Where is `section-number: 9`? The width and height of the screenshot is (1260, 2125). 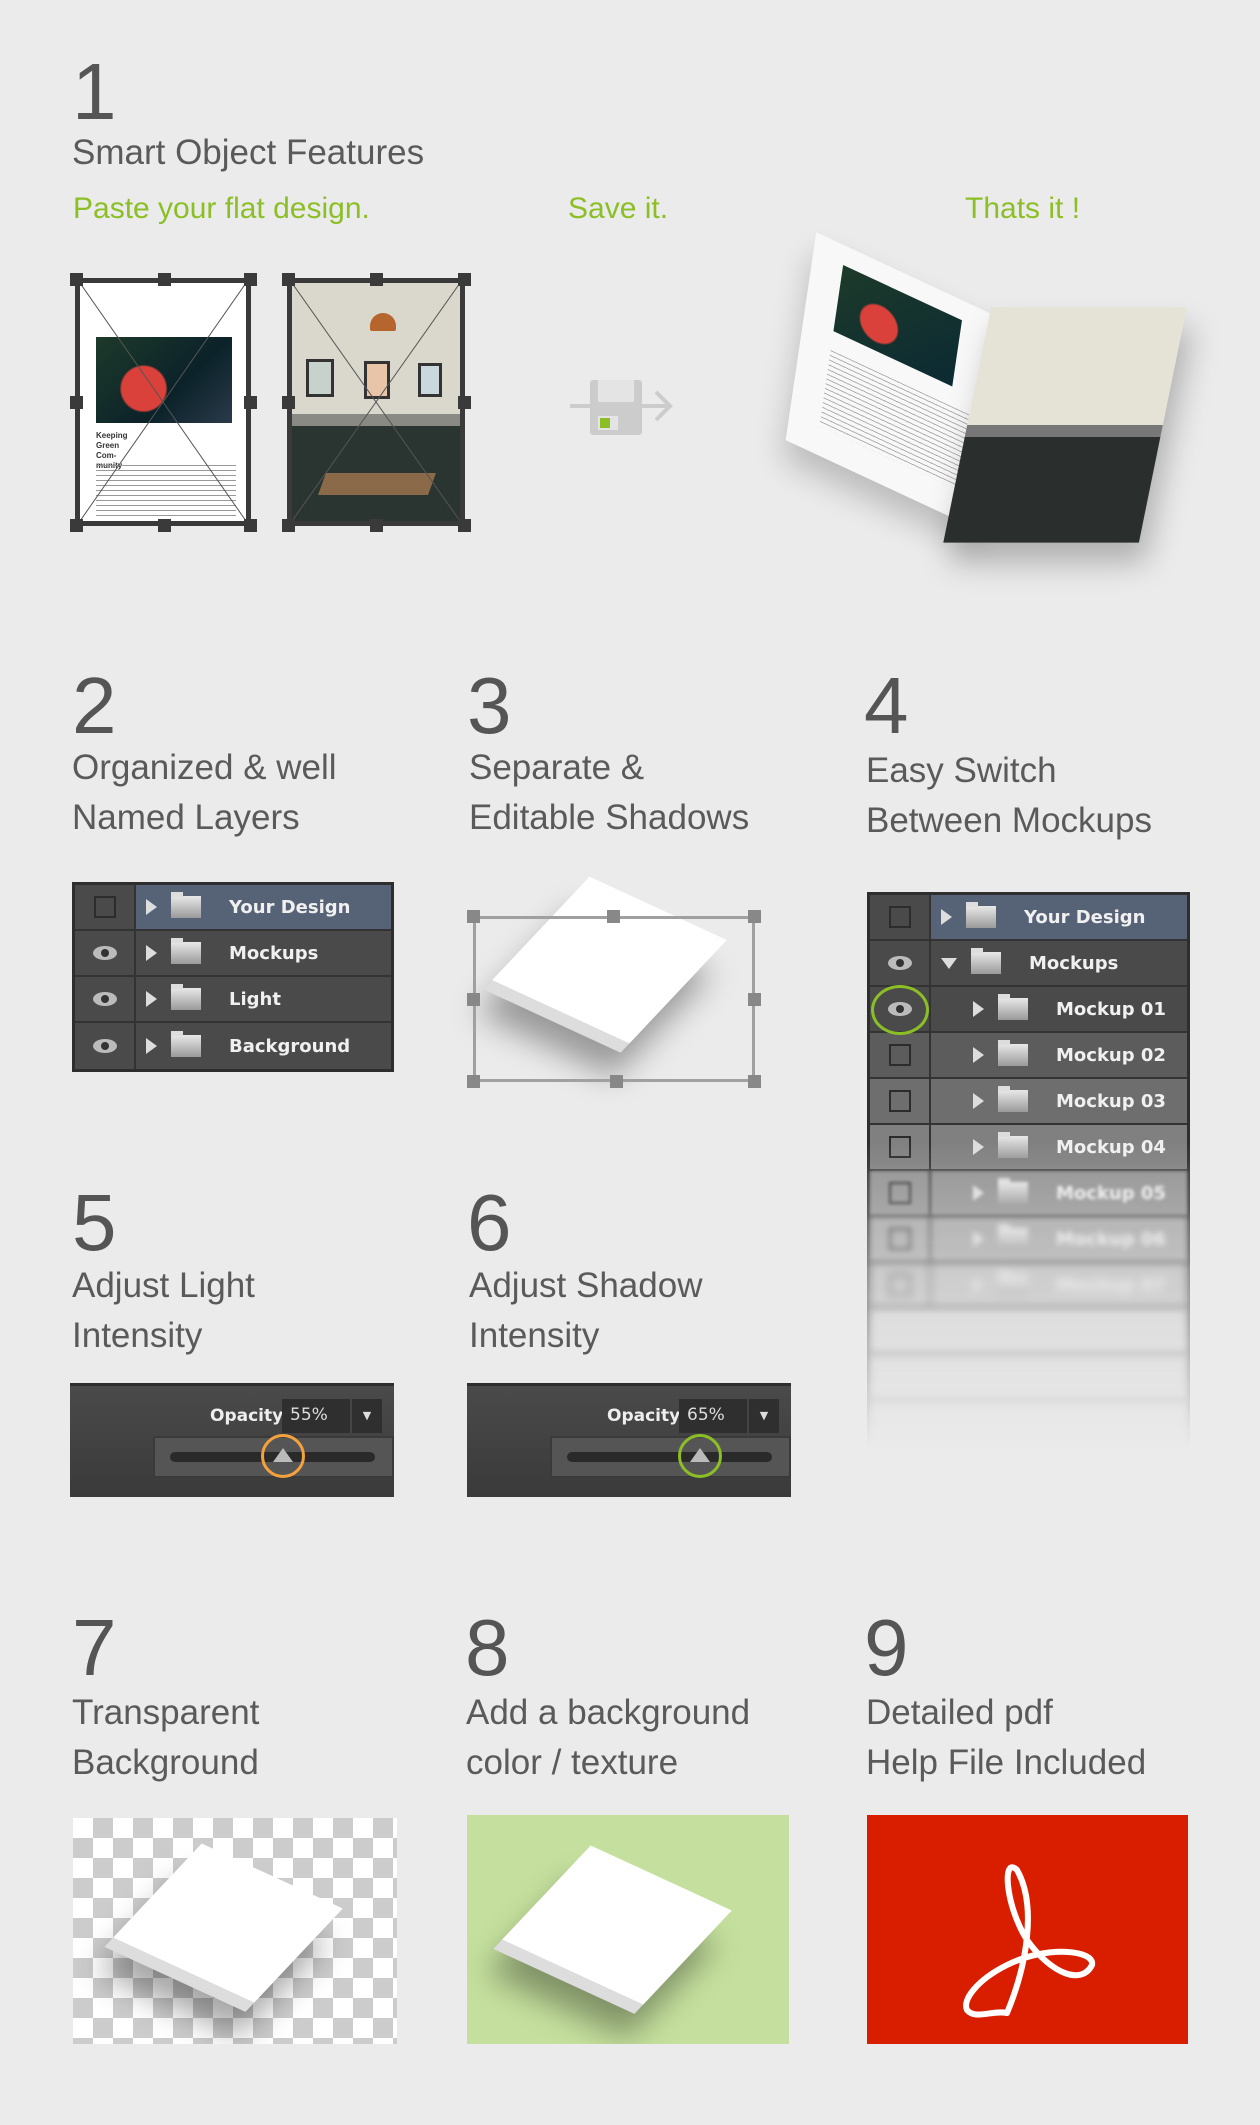
section-number: 9 is located at coordinates (886, 1647).